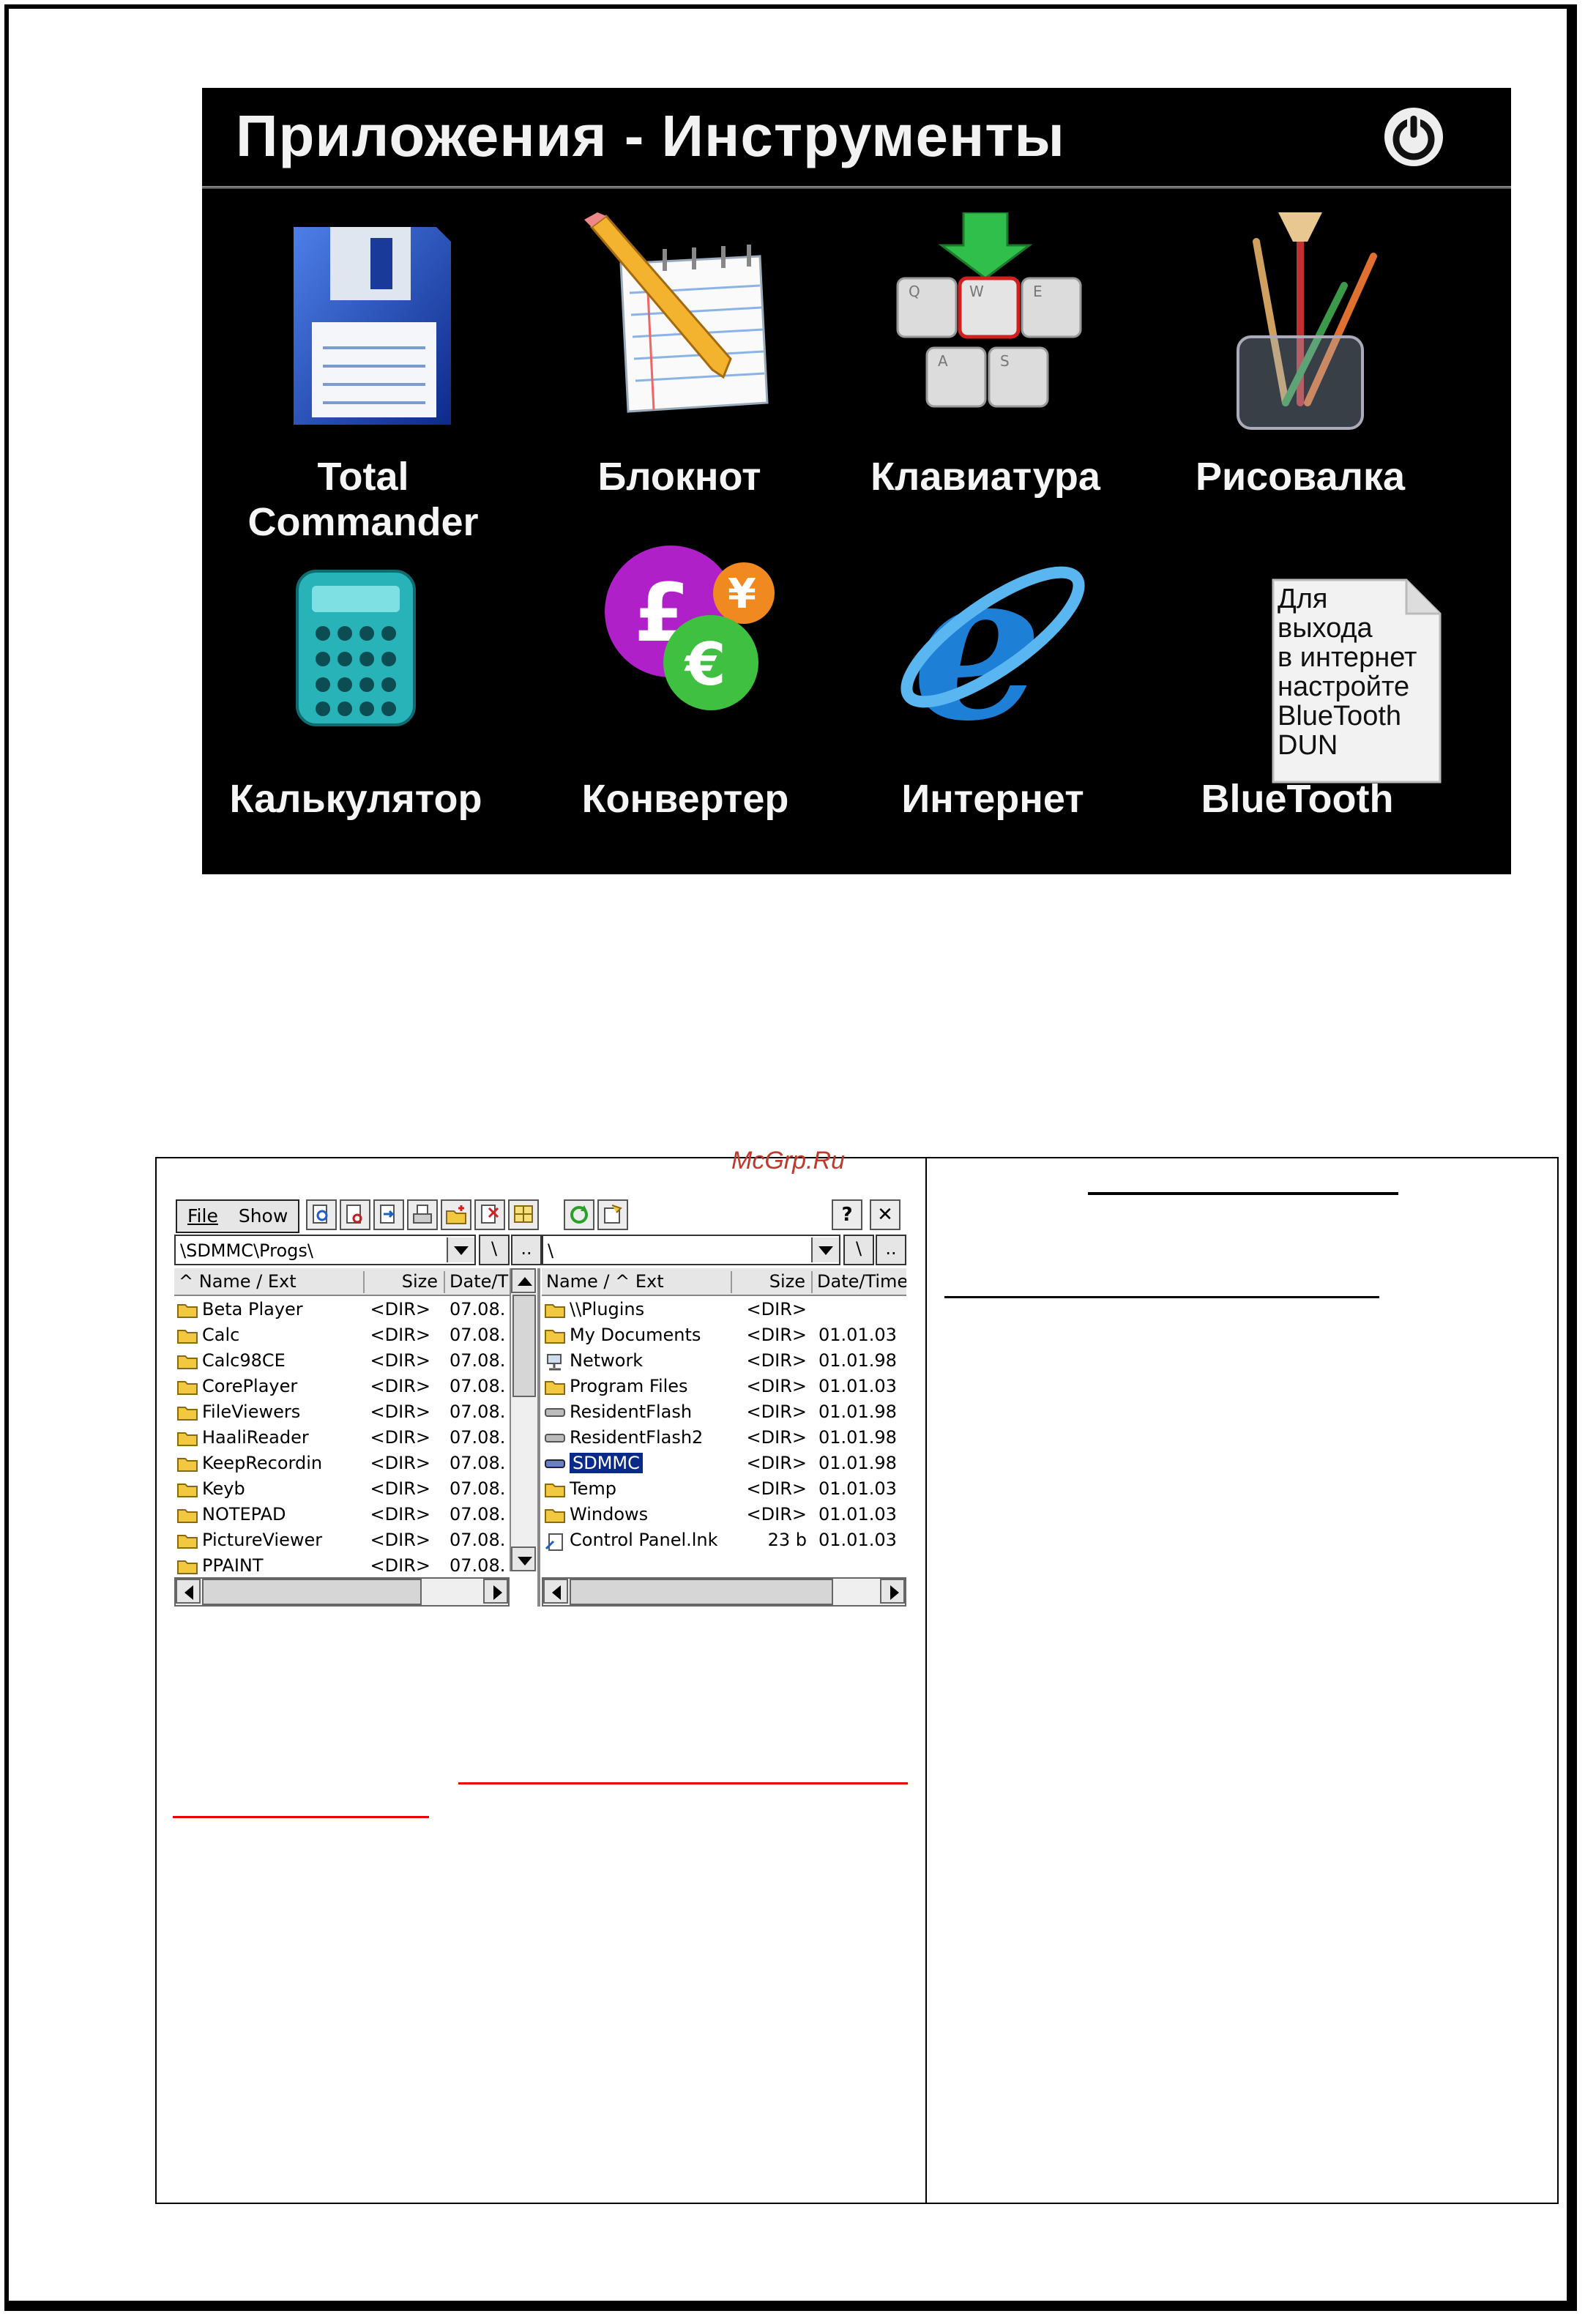  Describe the element at coordinates (526, 1250) in the screenshot. I see `left-up-button: ..` at that location.